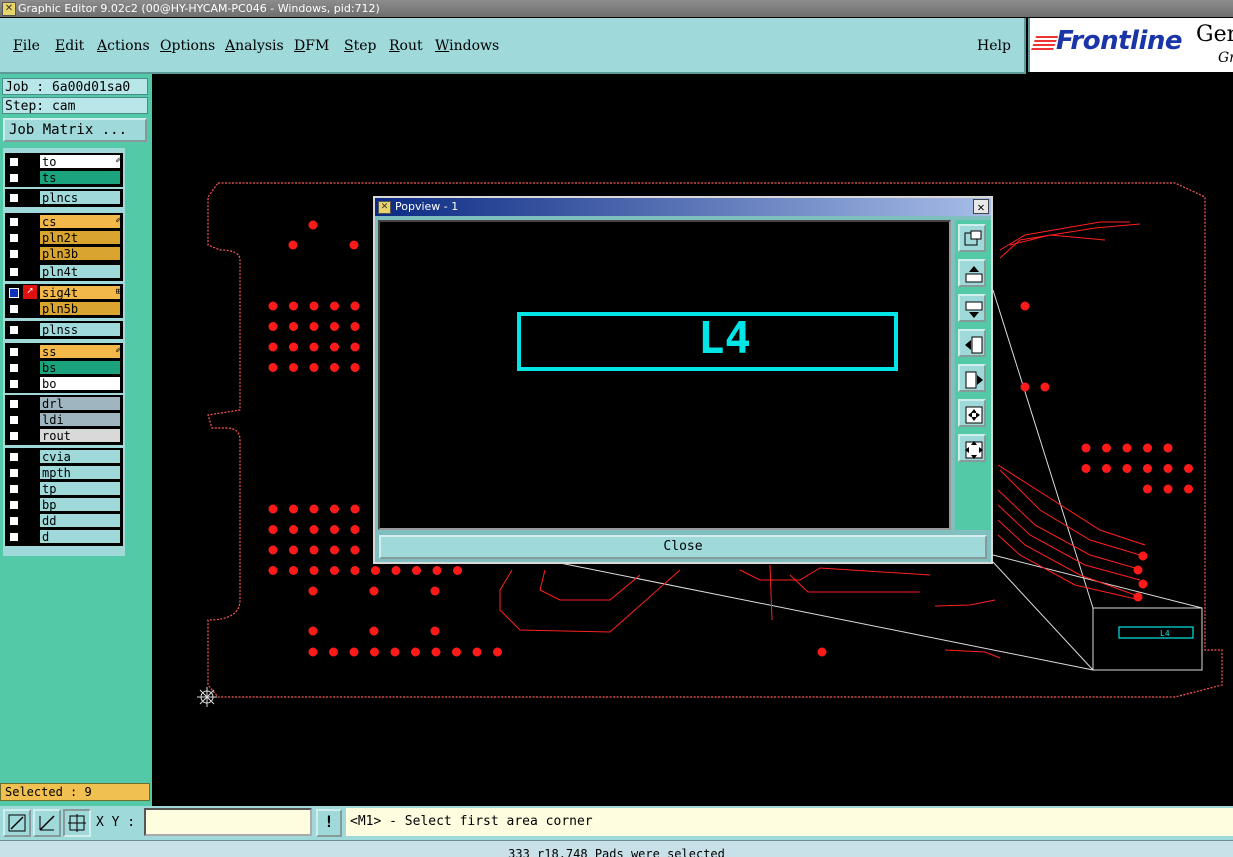  I want to click on pan-up-icon, so click(972, 273).